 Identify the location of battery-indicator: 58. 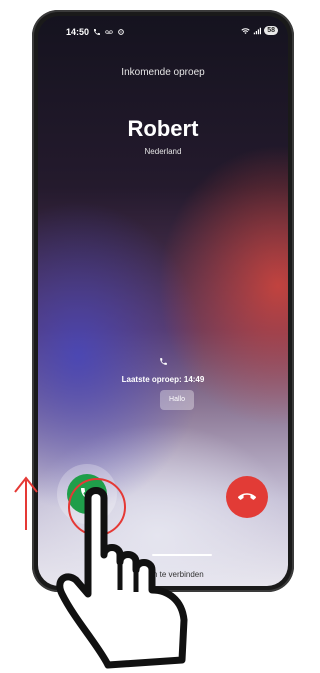
(271, 30).